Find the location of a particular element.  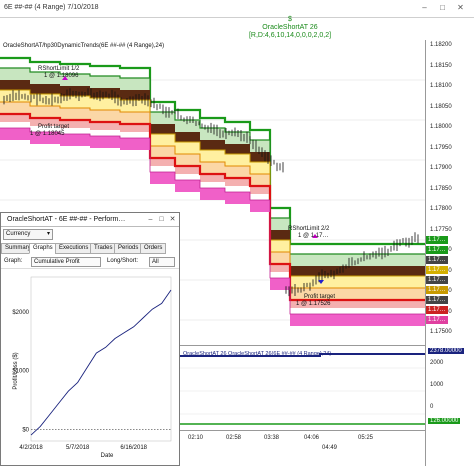

profit-y-axis-label: Profit/Loss ($) is located at coordinates (16, 370).